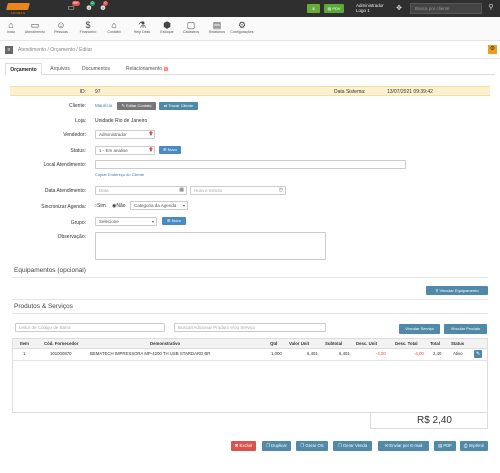 The width and height of the screenshot is (500, 473). I want to click on enviar-por-e-mail-button: ✉ Enviar por E-mail, so click(403, 446).